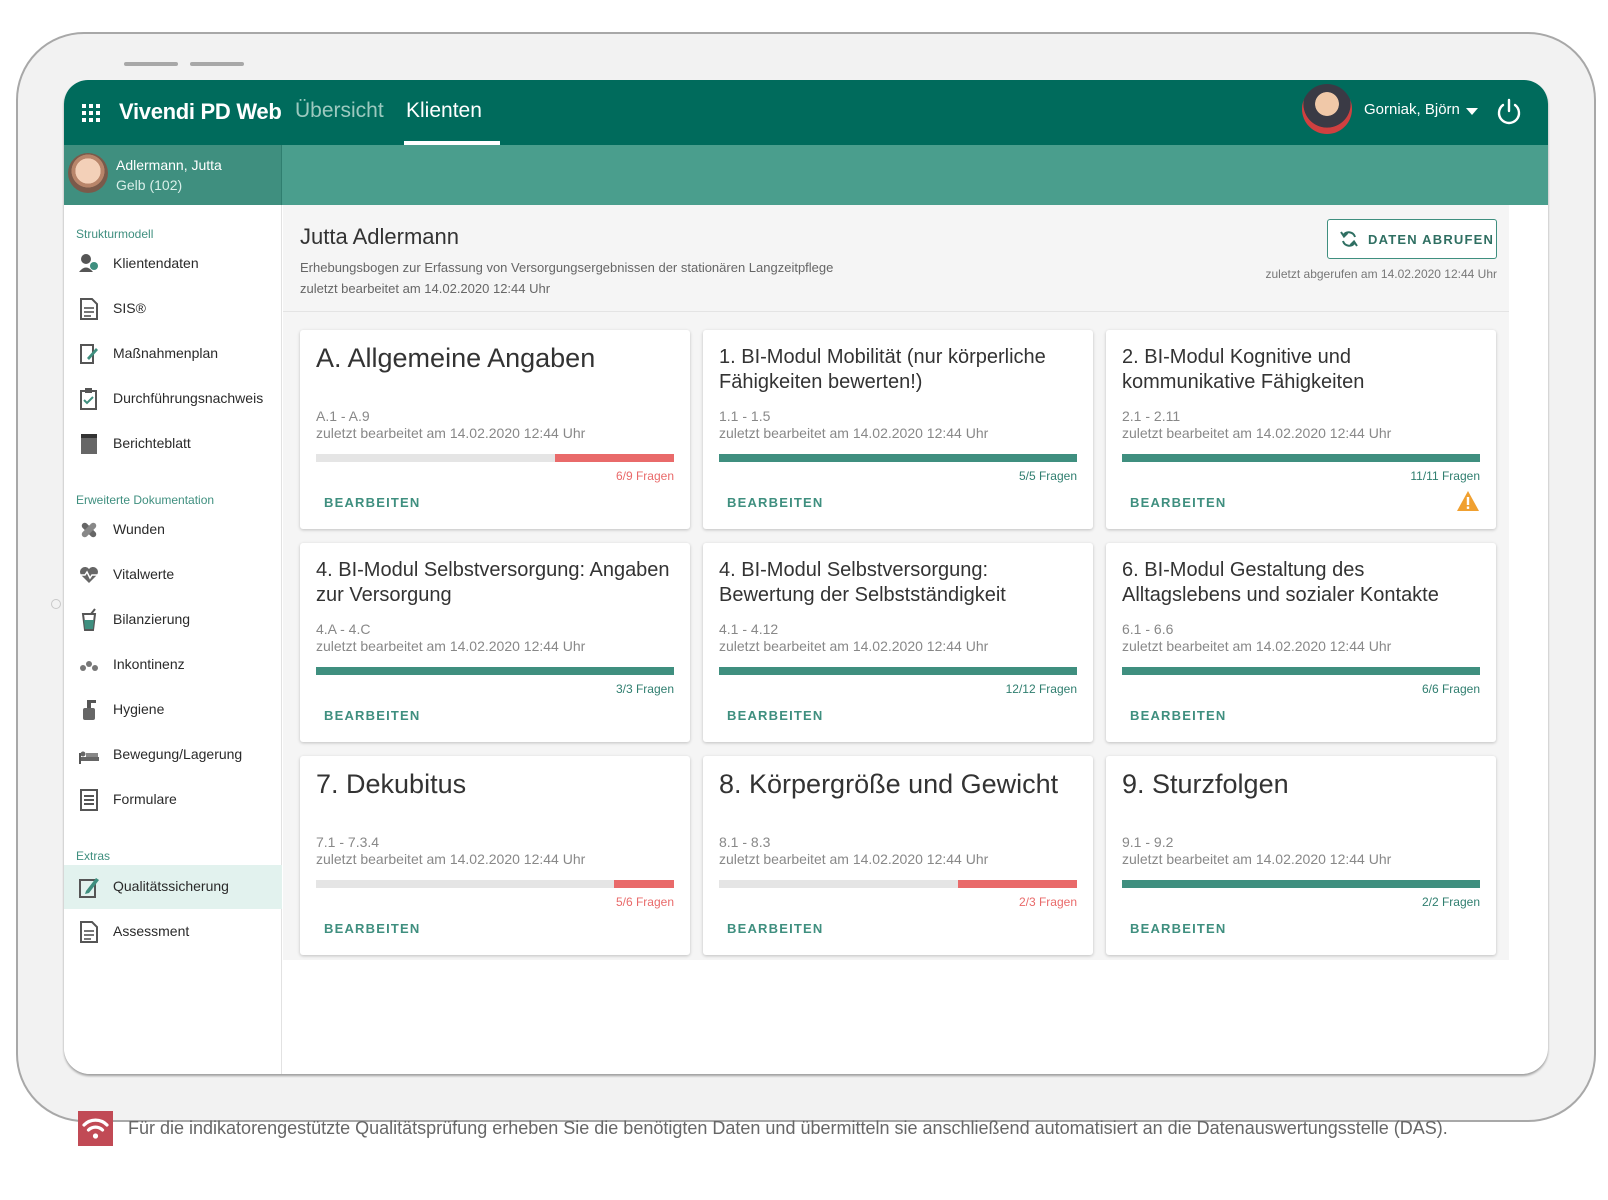 This screenshot has height=1200, width=1608. I want to click on sidebar-item-label: Vitalwerte, so click(144, 574).